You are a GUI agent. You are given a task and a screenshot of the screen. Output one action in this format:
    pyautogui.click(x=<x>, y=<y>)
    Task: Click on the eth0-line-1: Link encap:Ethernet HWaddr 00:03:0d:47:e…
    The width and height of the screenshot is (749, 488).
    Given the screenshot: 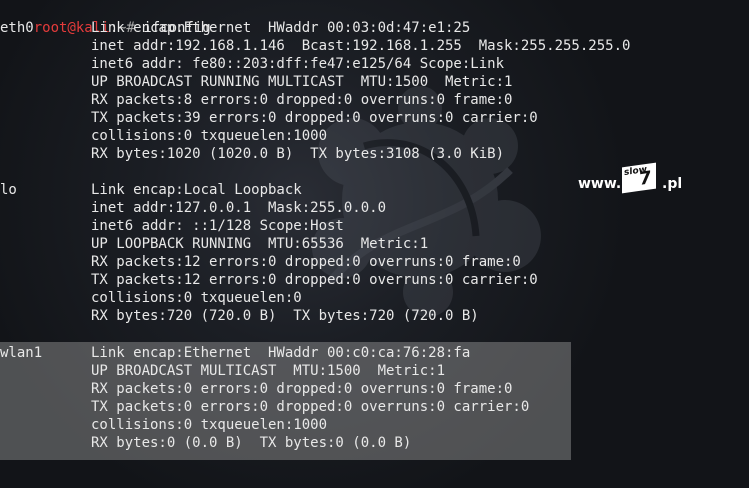 What is the action you would take?
    pyautogui.click(x=281, y=28)
    